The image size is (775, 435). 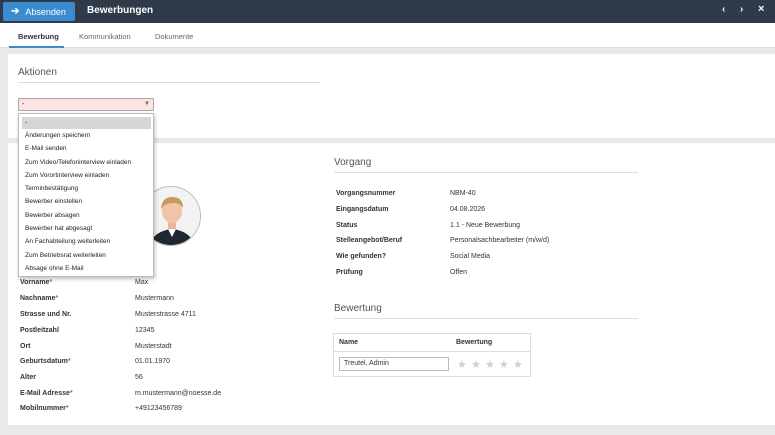 What do you see at coordinates (485, 225) in the screenshot?
I see `process-value-status: 1.1 - Neue Bewerbung` at bounding box center [485, 225].